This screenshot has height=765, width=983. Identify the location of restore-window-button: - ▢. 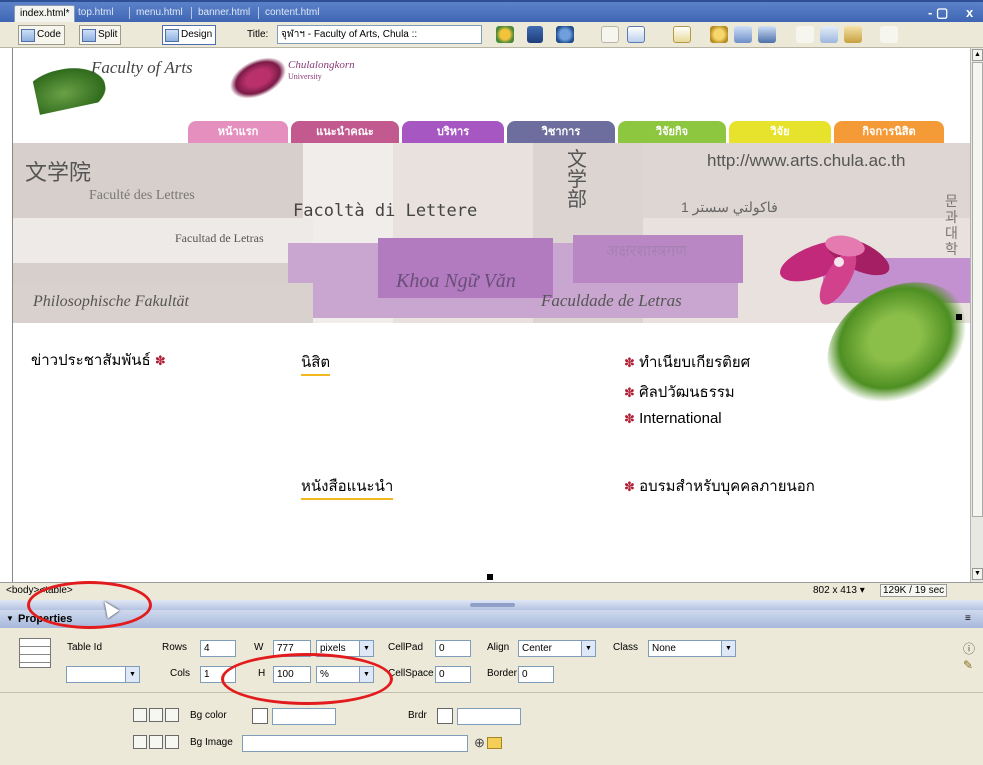
(938, 13).